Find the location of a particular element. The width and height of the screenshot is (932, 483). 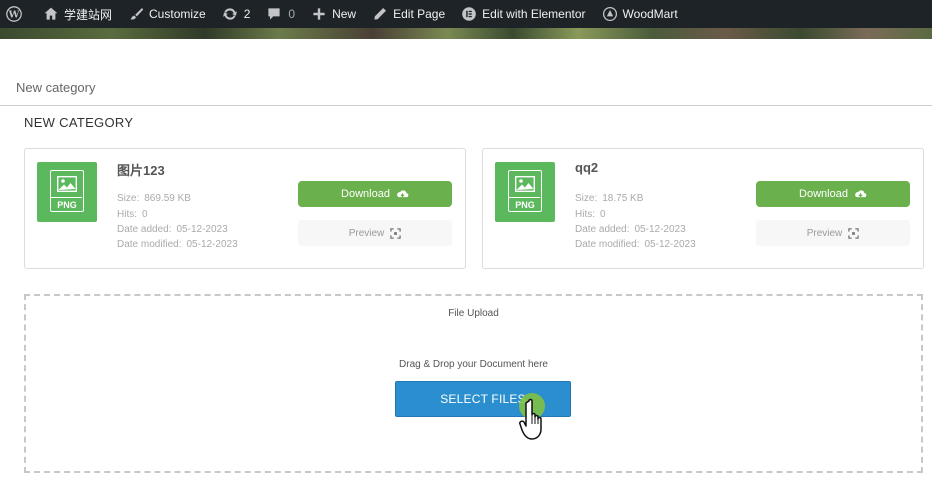

file-size: Size: 18.75 KB is located at coordinates (609, 198).